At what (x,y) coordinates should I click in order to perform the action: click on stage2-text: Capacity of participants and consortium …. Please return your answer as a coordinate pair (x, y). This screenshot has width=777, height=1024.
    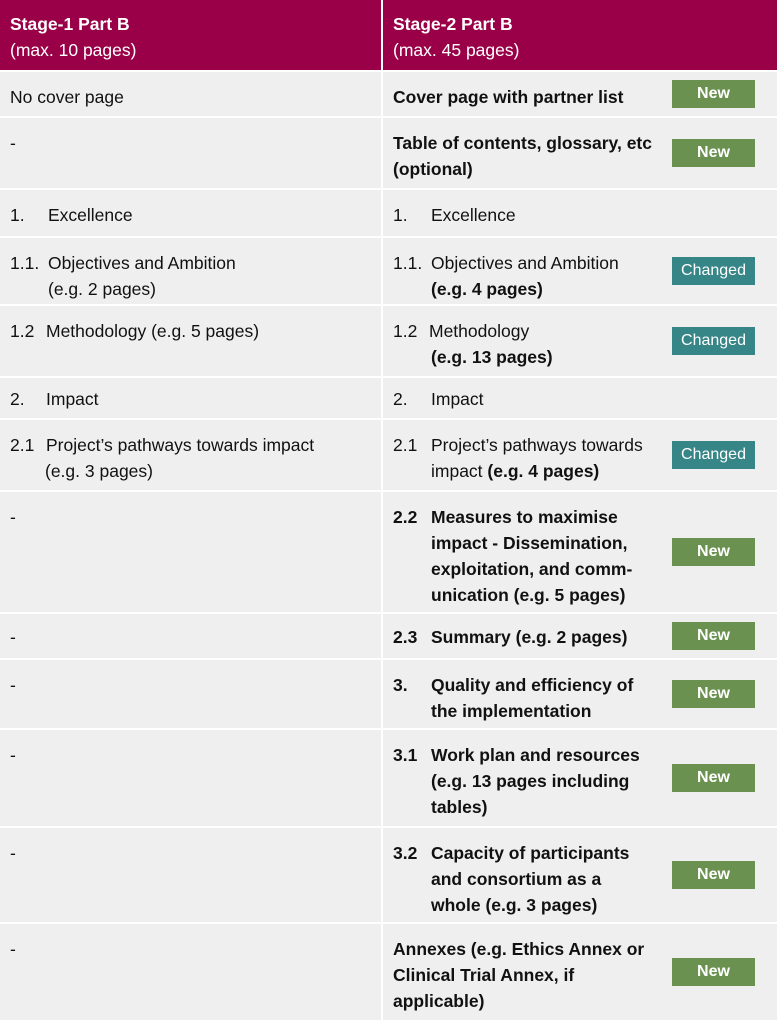
    Looking at the image, I should click on (530, 879).